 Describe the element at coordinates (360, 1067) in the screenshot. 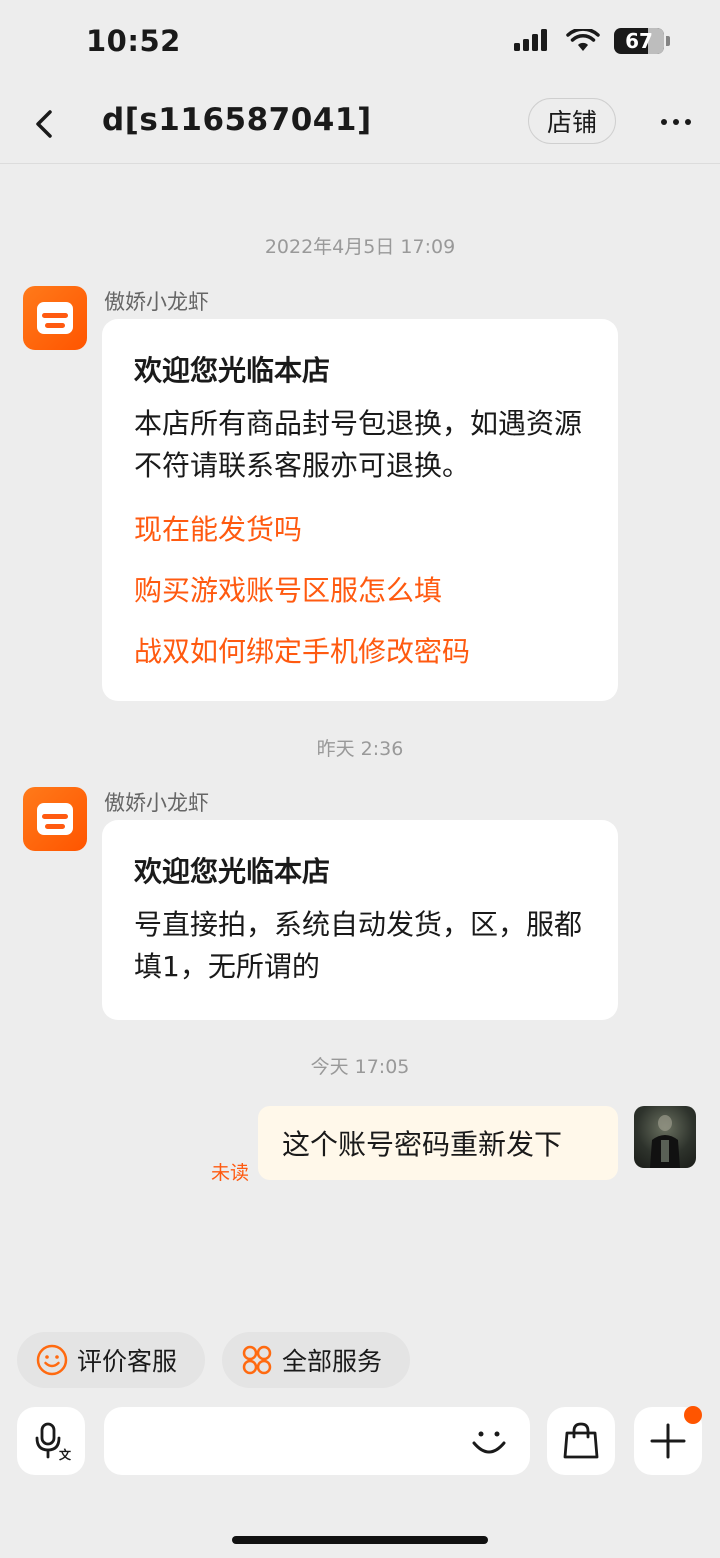

I see `message-timestamp: 今天 17:05` at that location.